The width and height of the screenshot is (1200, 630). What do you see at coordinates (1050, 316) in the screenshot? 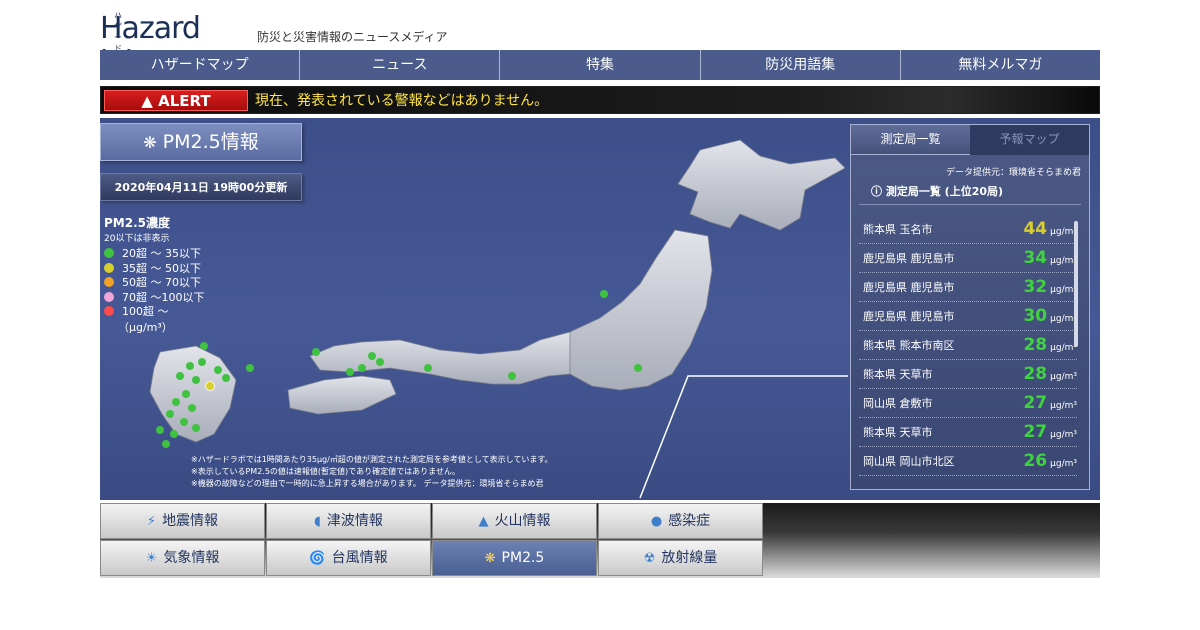
I see `station-value: 30 μg/m³` at bounding box center [1050, 316].